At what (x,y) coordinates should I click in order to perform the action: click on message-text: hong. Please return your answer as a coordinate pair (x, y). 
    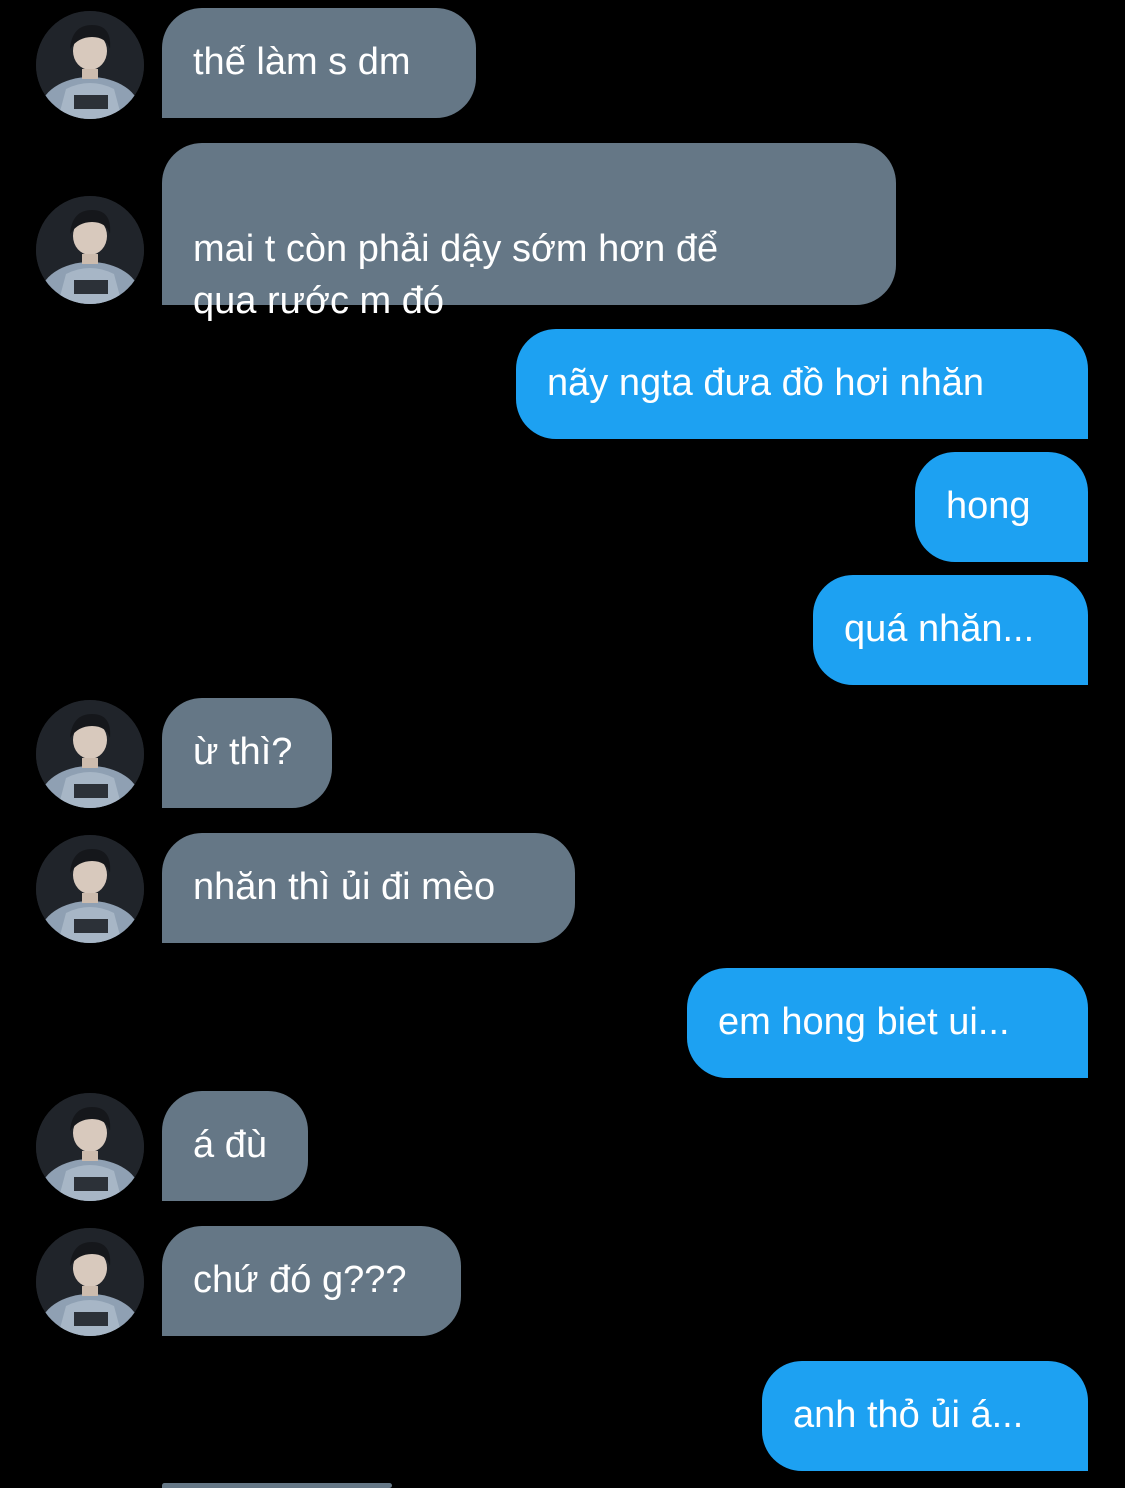
    Looking at the image, I should click on (988, 506).